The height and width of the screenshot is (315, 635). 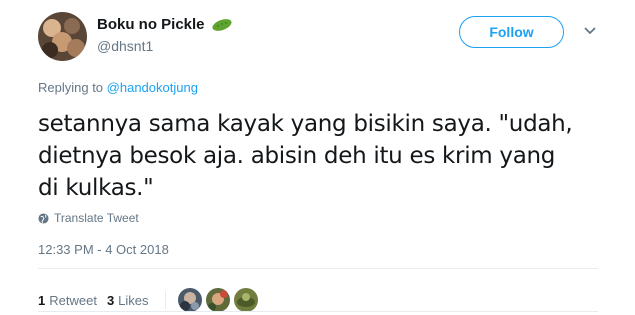 What do you see at coordinates (511, 32) in the screenshot?
I see `follow-button: Follow` at bounding box center [511, 32].